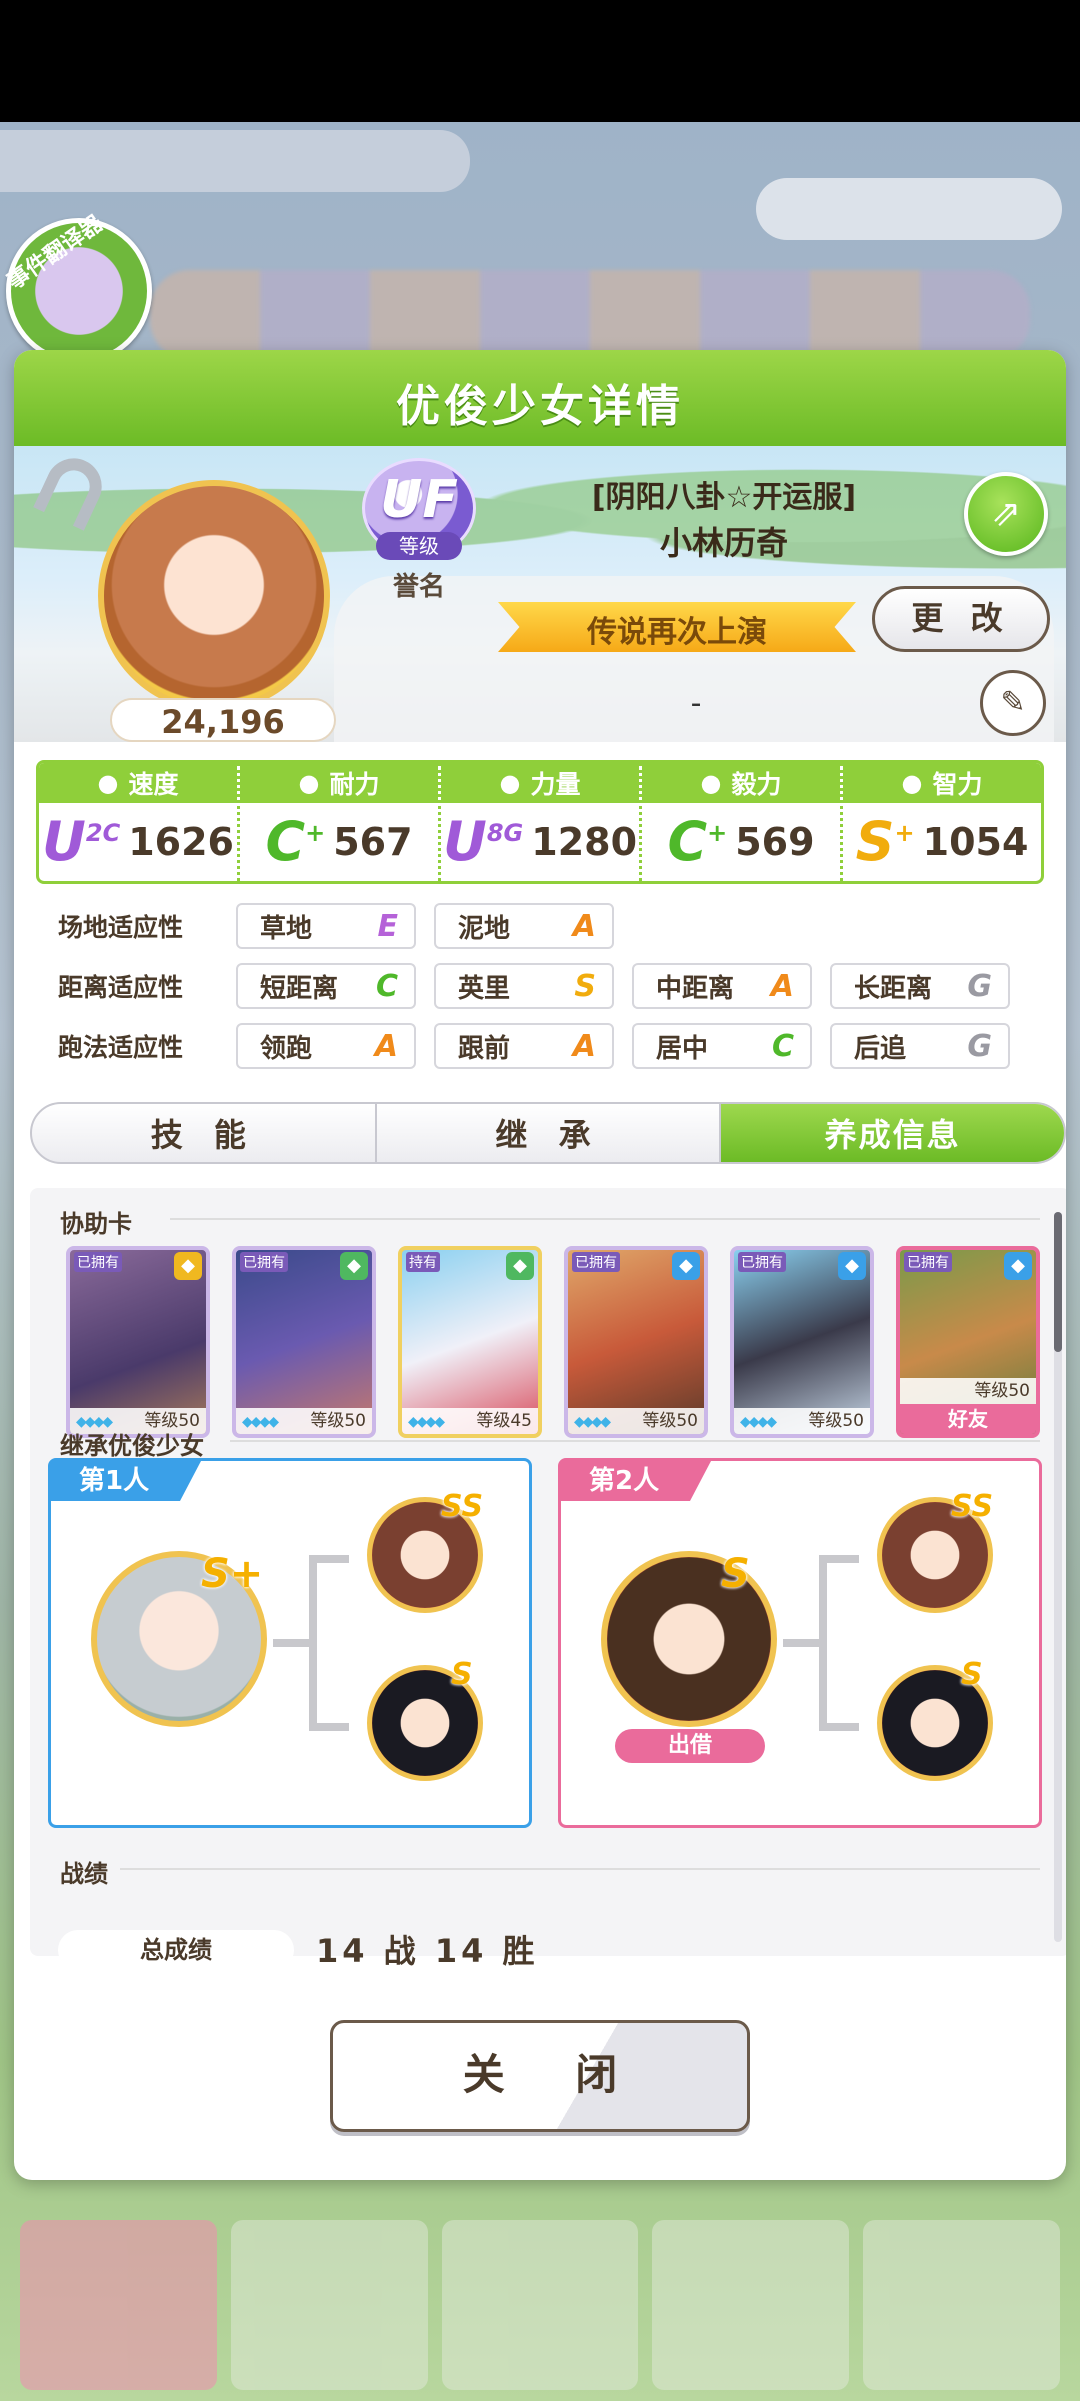 This screenshot has height=2401, width=1080. I want to click on aptitude-name: 跟前, so click(484, 1048).